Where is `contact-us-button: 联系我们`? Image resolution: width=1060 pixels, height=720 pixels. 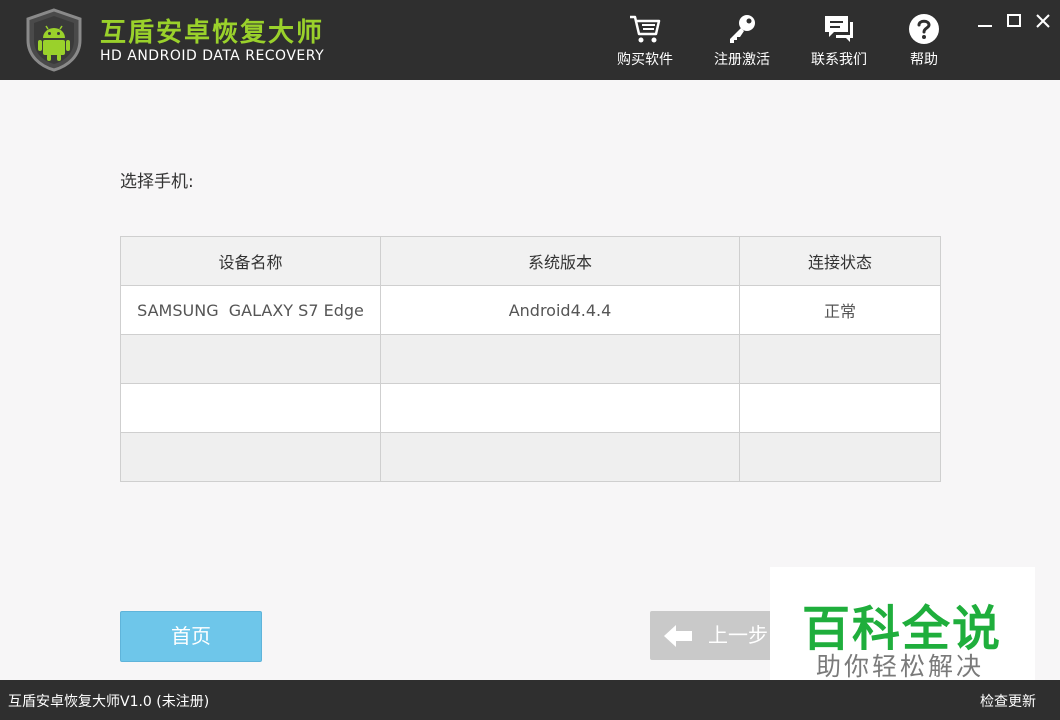
contact-us-button: 联系我们 is located at coordinates (839, 42).